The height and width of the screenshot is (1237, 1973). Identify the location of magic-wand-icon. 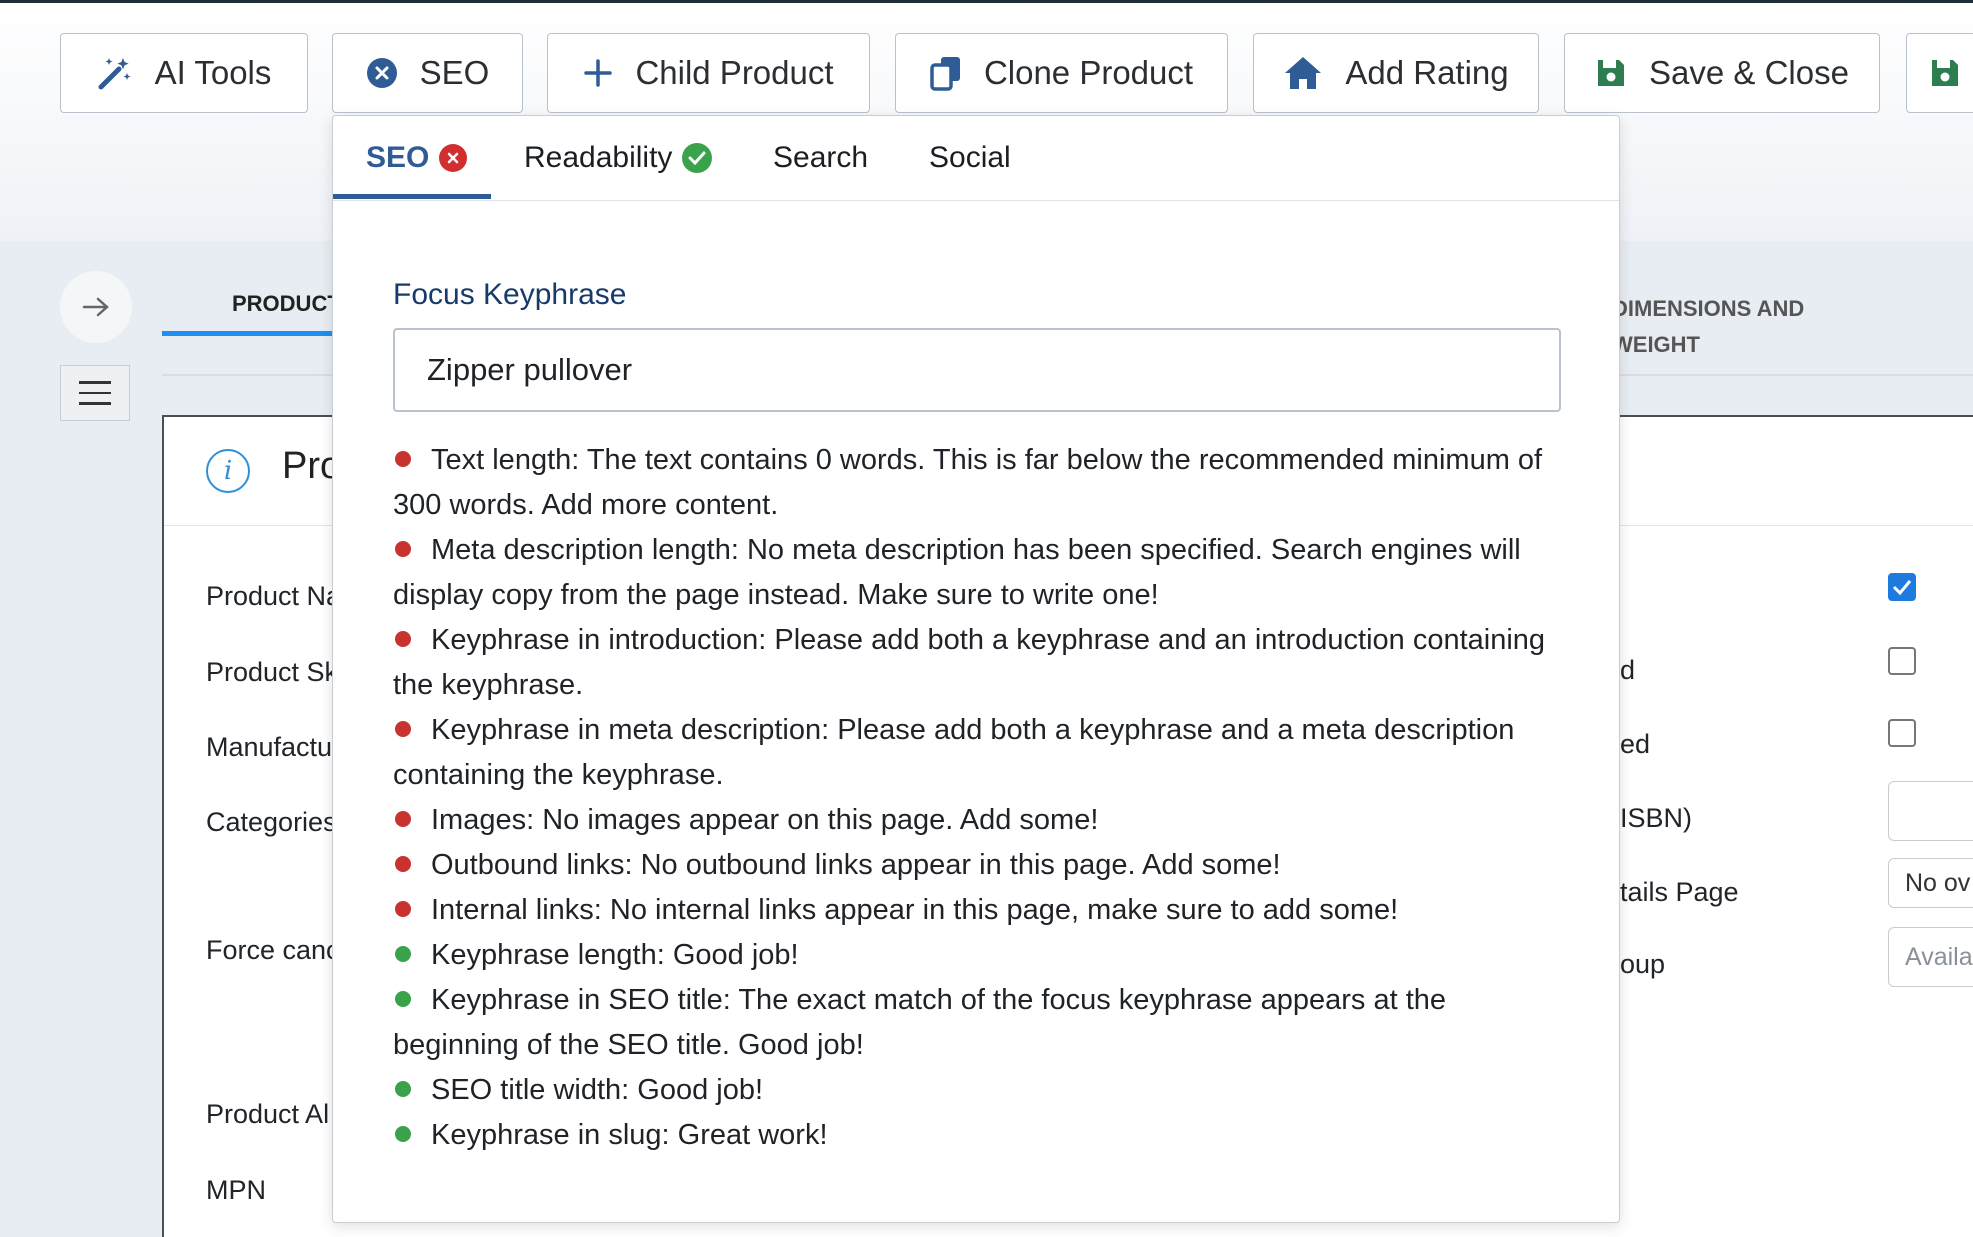
(115, 73).